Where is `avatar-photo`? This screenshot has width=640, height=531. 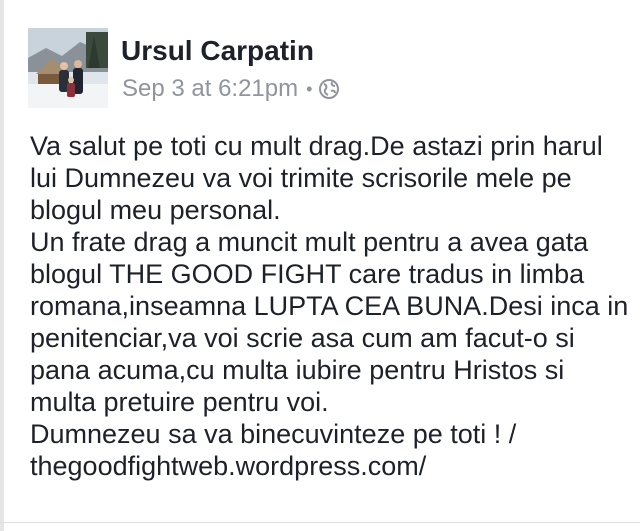
avatar-photo is located at coordinates (68, 68).